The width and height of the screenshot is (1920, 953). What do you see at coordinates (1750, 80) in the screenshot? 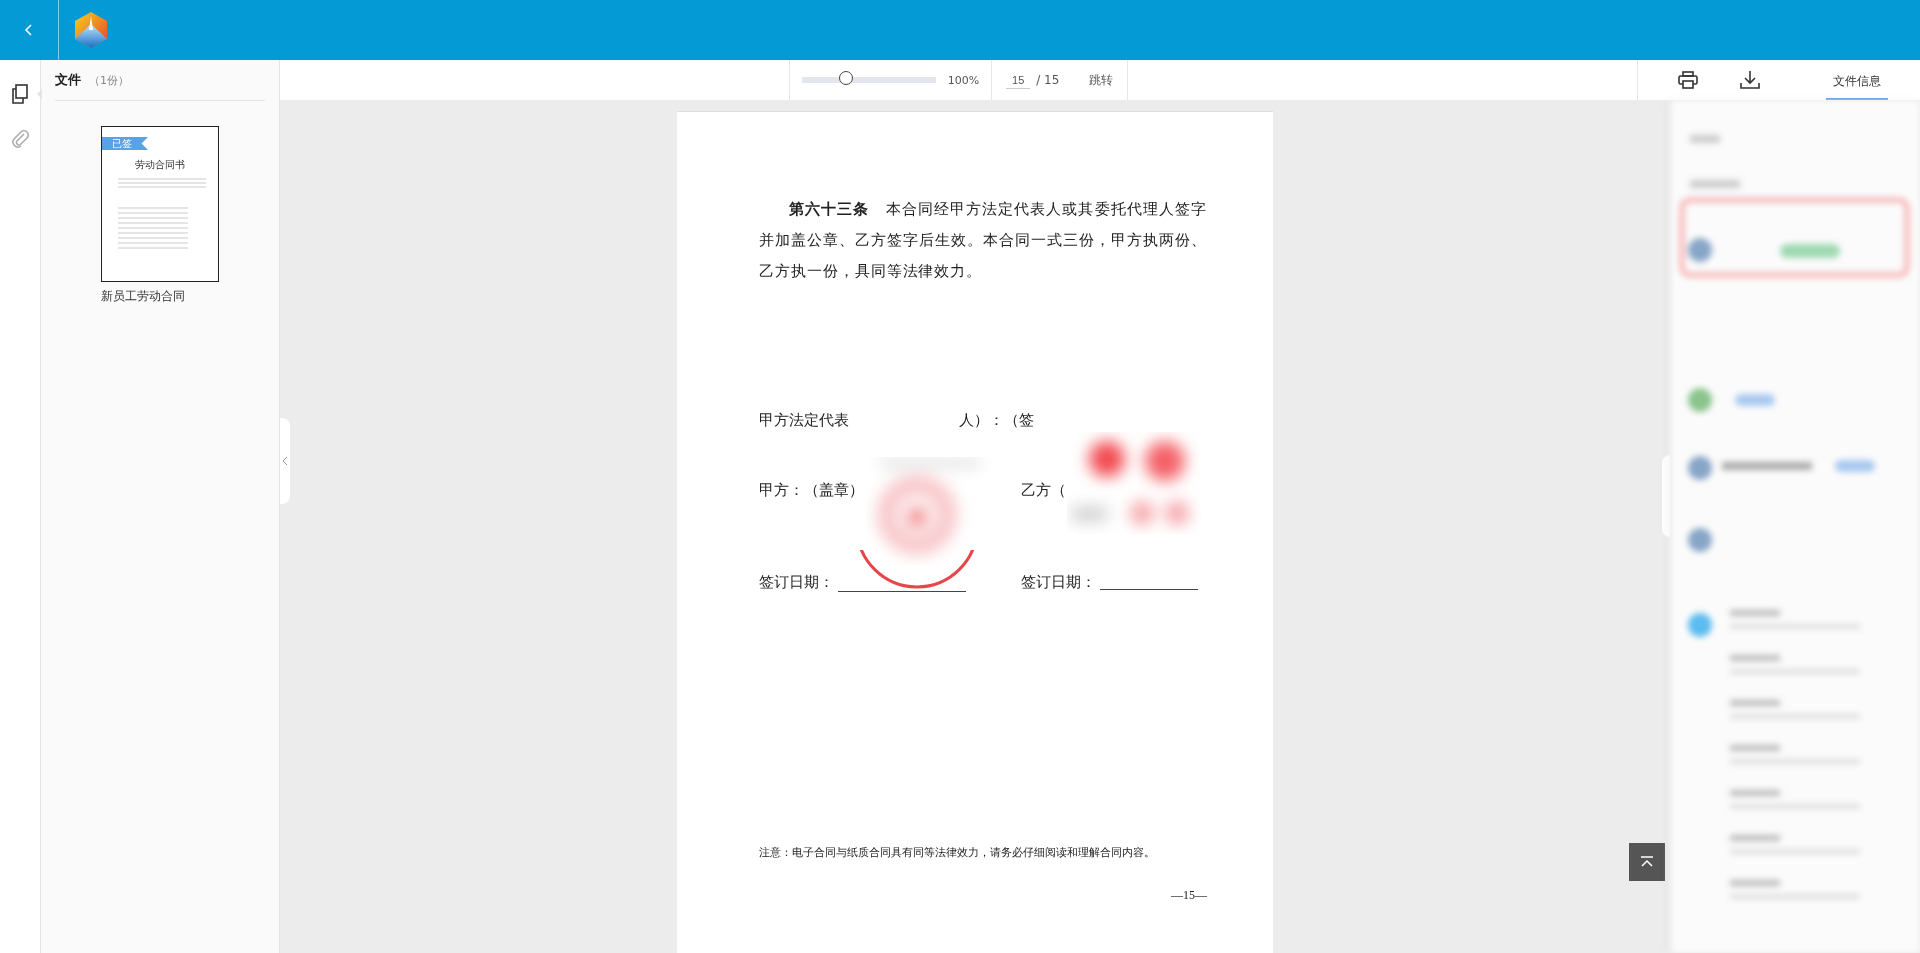
I see `download-icon` at bounding box center [1750, 80].